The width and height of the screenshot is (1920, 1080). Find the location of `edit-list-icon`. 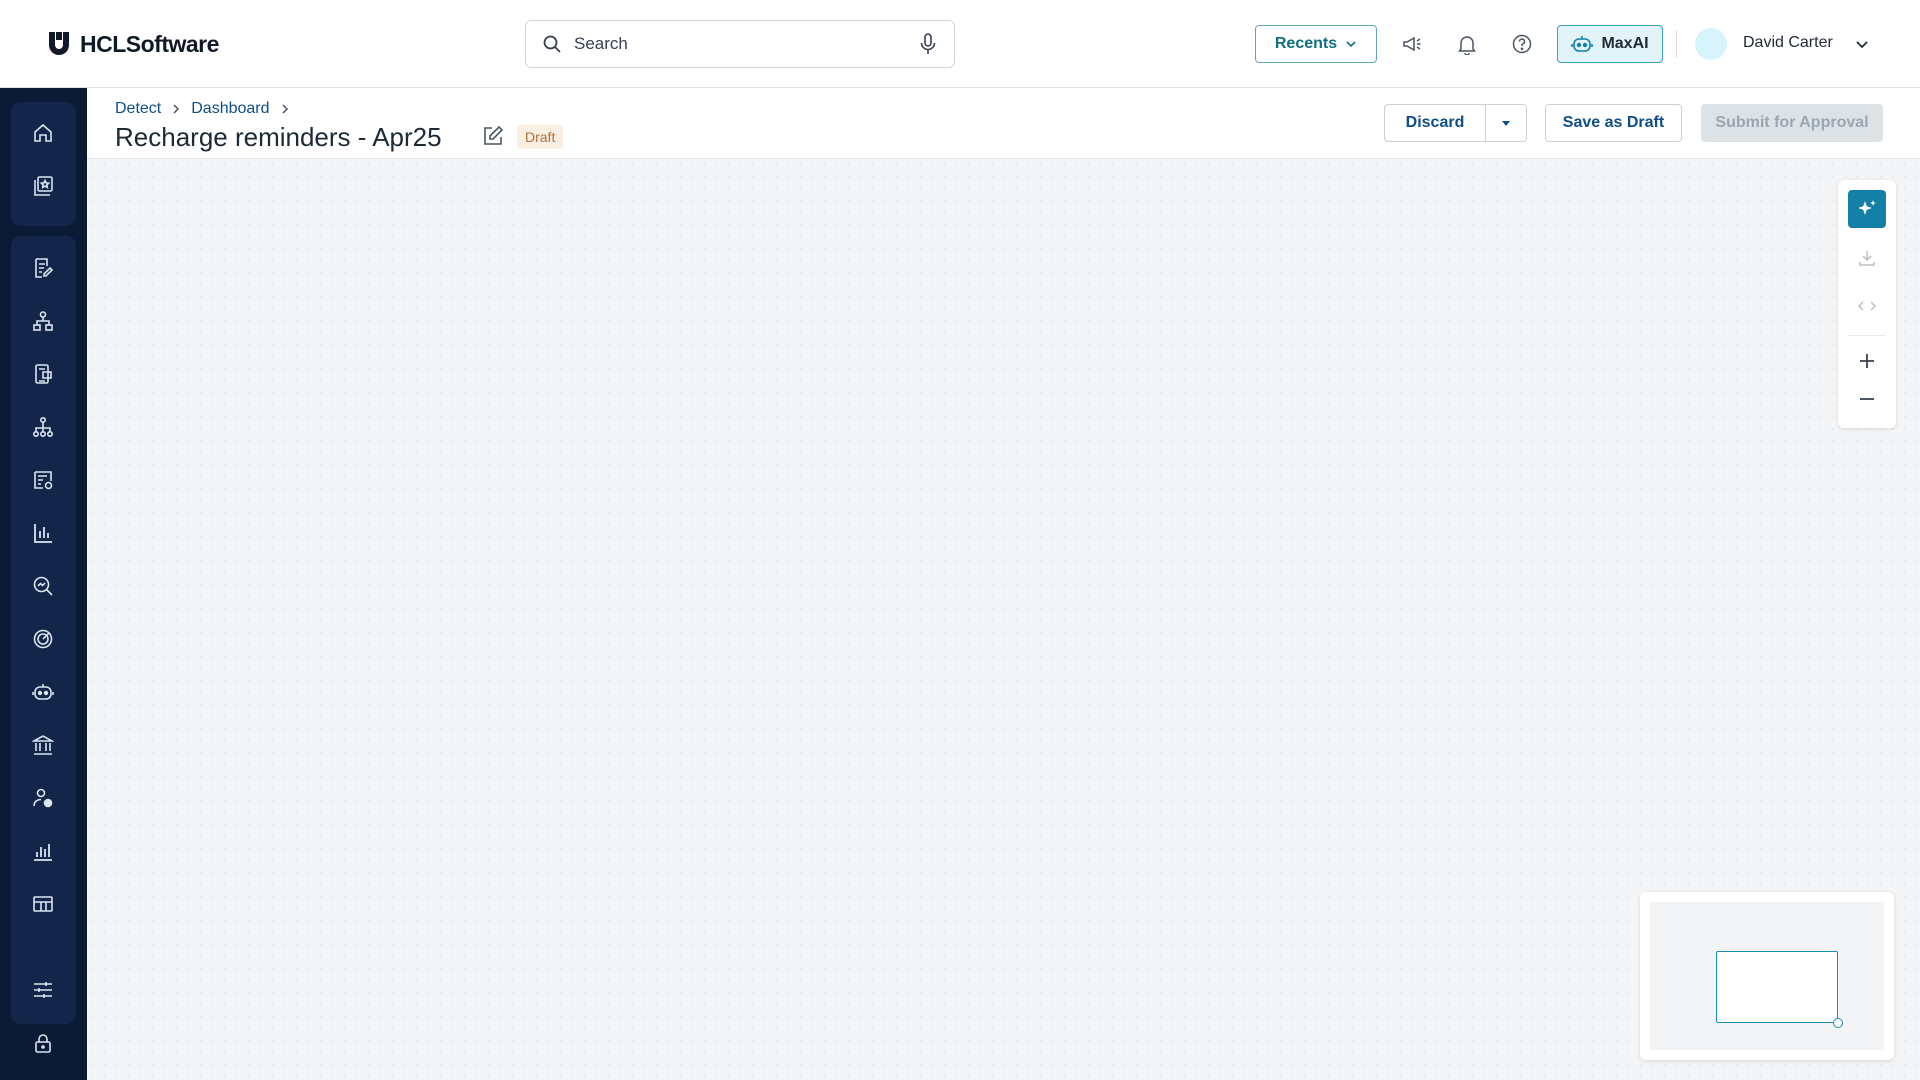

edit-list-icon is located at coordinates (43, 268).